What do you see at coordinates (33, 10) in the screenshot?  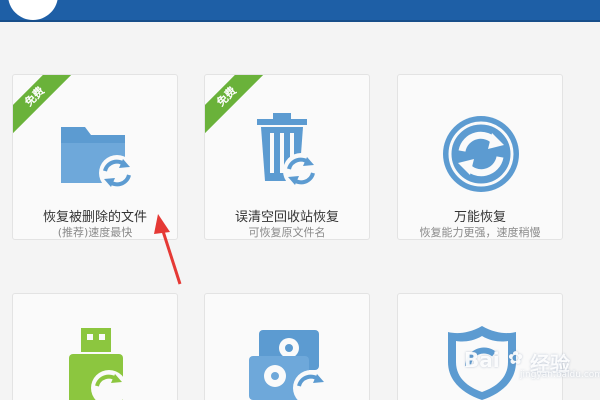 I see `app-logo` at bounding box center [33, 10].